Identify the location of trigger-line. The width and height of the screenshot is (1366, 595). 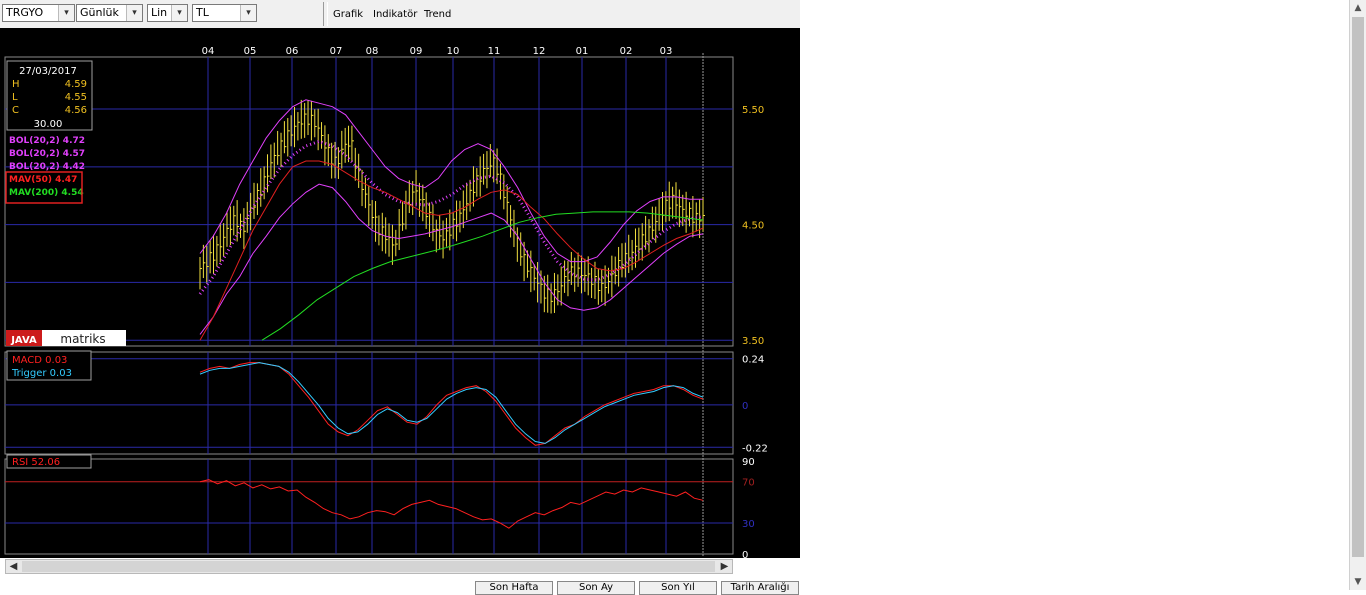
(451, 403).